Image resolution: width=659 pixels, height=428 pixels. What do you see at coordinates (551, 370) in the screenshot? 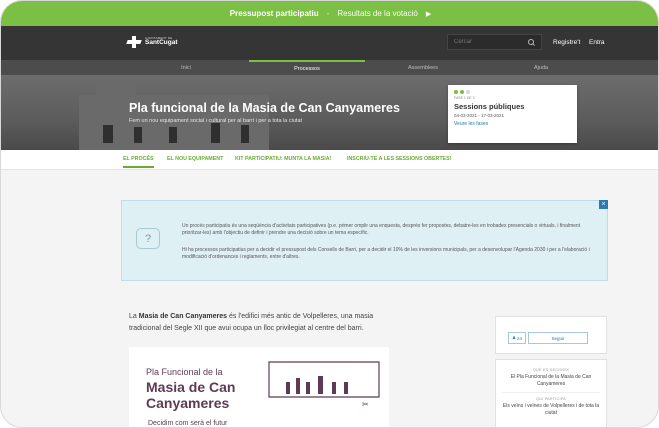
I see `meta-decide-label: QUÈ ES DECIDEIX` at bounding box center [551, 370].